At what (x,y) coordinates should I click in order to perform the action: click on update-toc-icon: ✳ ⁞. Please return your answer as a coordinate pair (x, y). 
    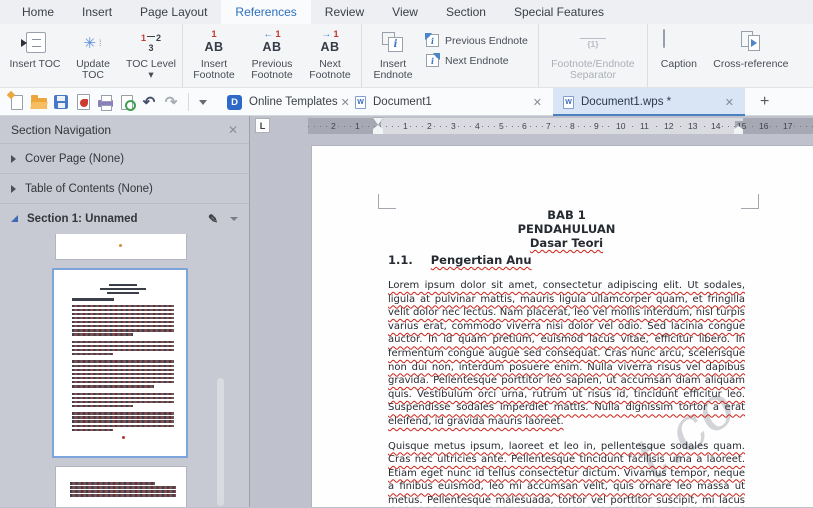
    Looking at the image, I should click on (93, 43).